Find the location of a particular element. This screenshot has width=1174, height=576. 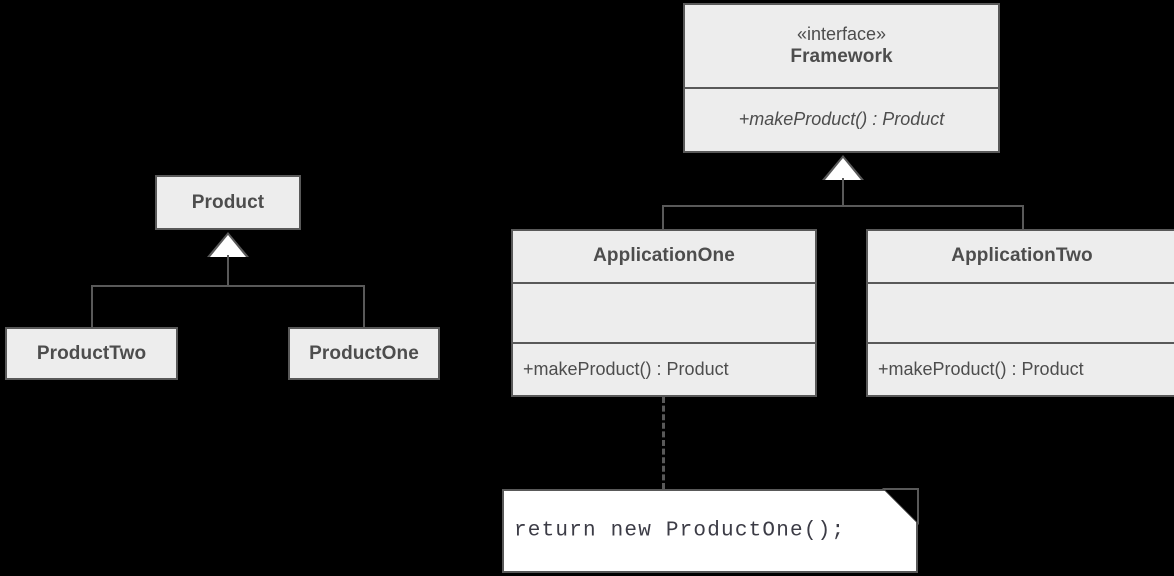

framework-method-compartment: +makeProduct() : Product is located at coordinates (841, 118).